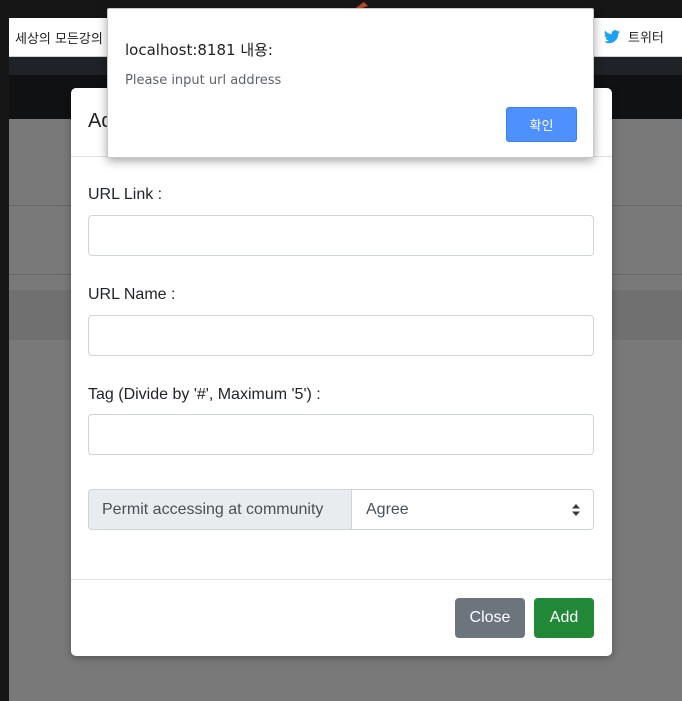 Image resolution: width=682 pixels, height=701 pixels. Describe the element at coordinates (203, 80) in the screenshot. I see `alert-message: Please input url address` at that location.